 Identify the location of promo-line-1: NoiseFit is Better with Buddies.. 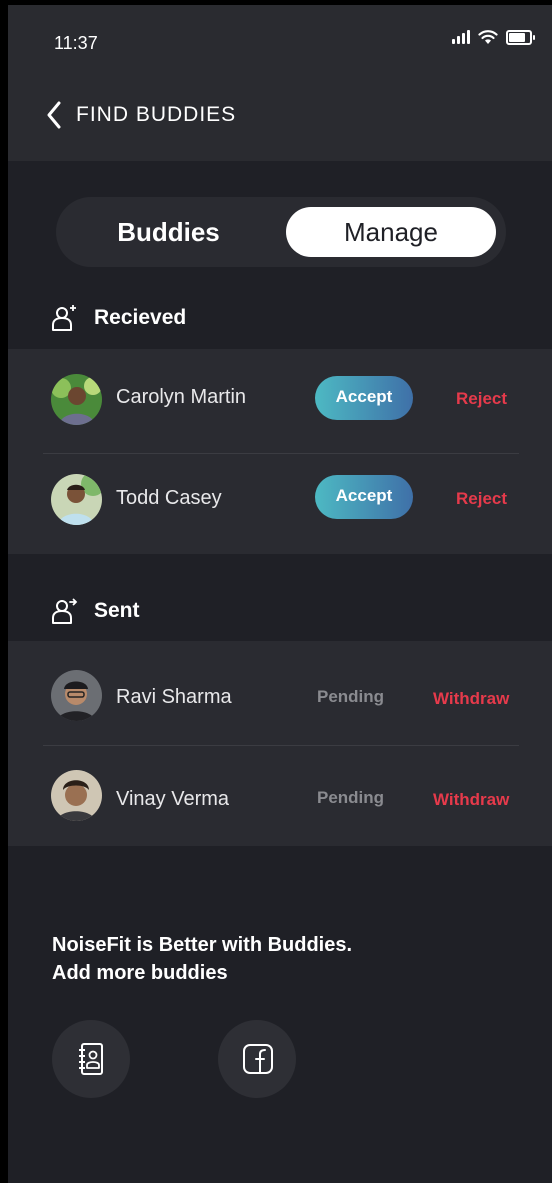
(202, 945).